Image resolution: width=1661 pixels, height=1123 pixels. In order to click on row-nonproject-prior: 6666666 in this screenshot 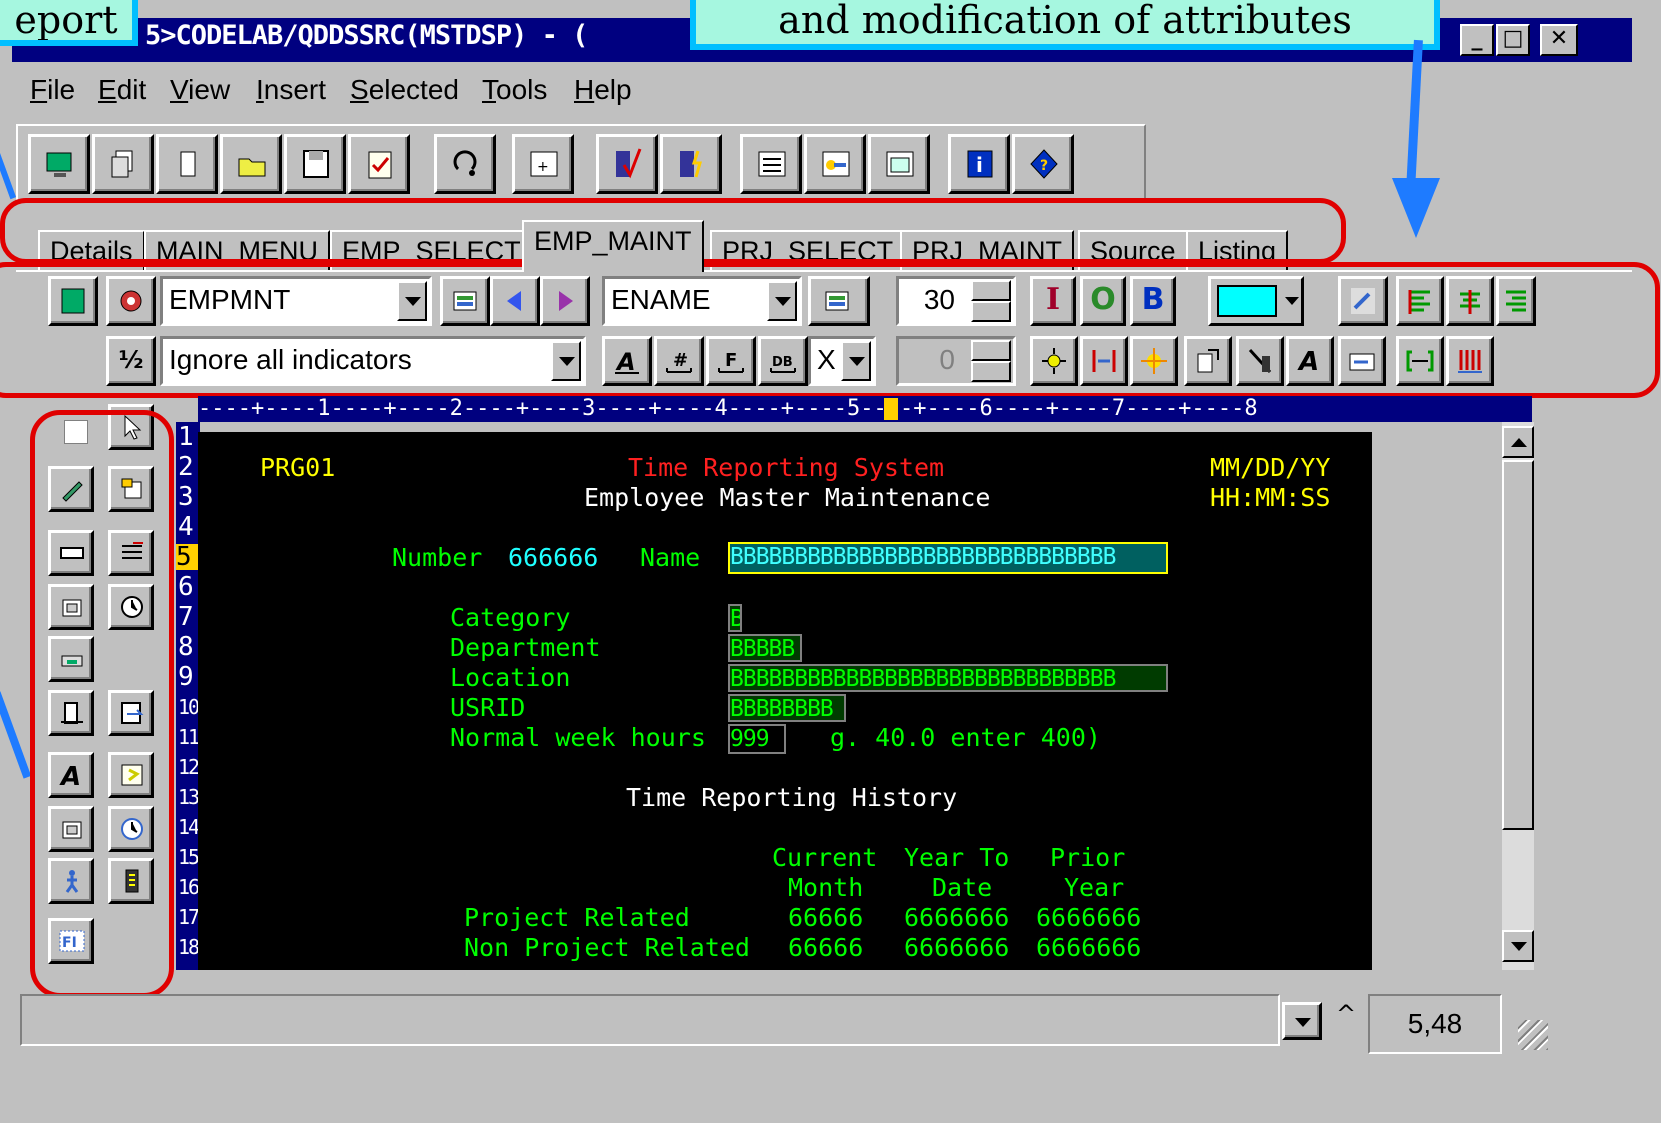, I will do `click(1088, 948)`.